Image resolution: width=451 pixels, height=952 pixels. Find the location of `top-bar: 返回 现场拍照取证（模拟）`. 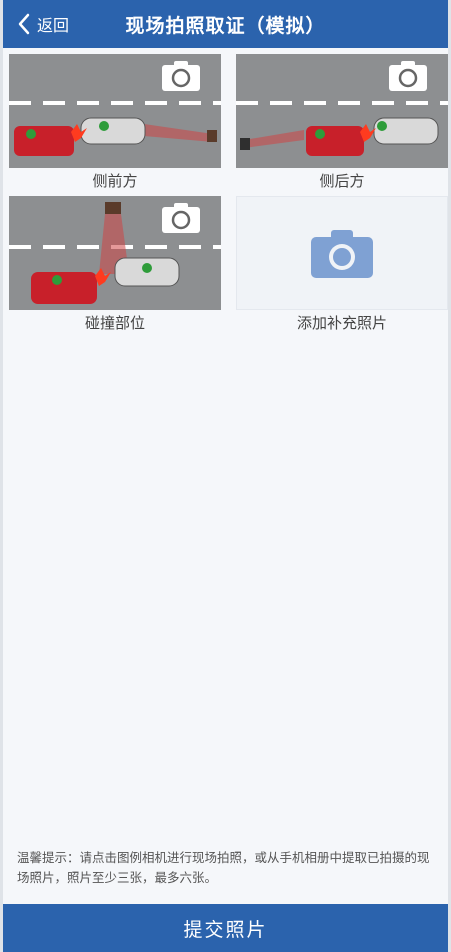

top-bar: 返回 现场拍照取证（模拟） is located at coordinates (225, 24).